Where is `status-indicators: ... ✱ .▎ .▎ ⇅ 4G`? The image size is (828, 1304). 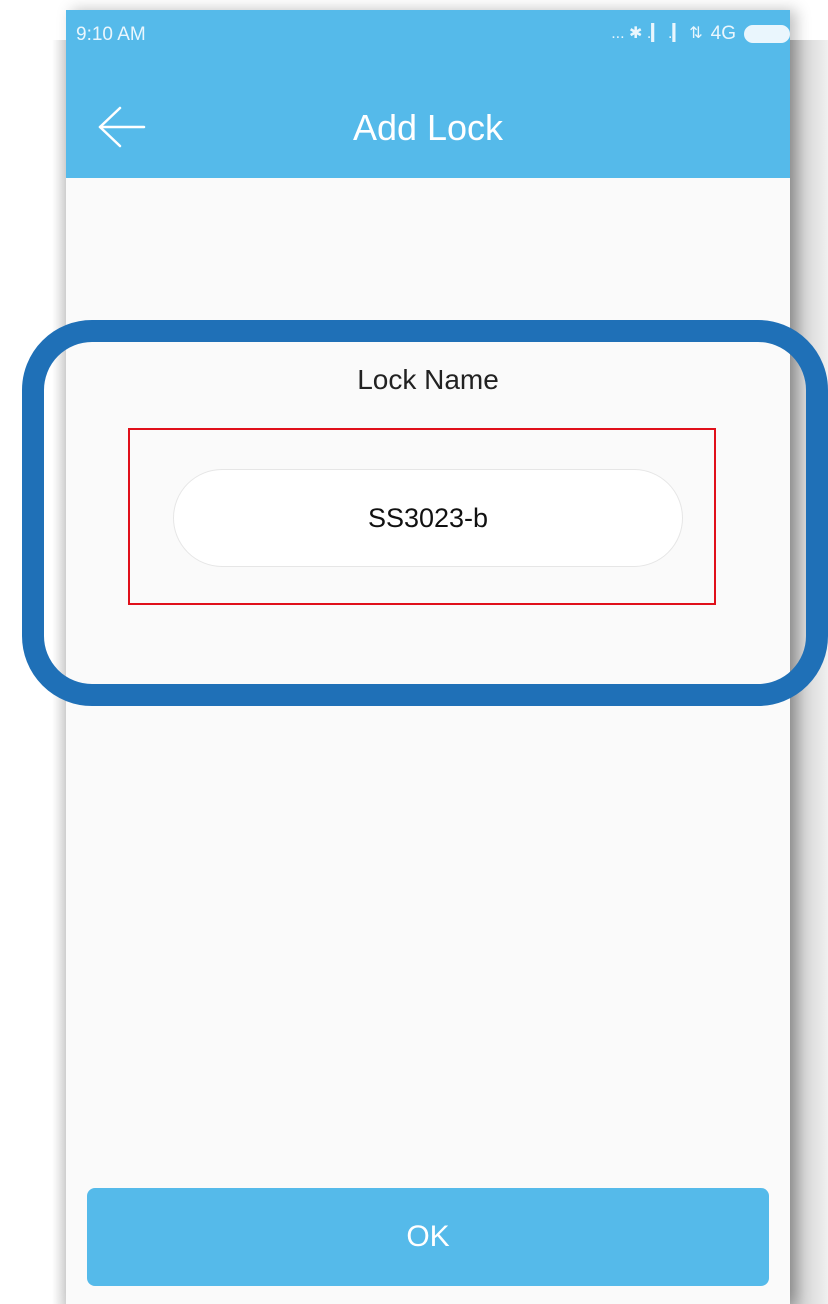 status-indicators: ... ✱ .▎ .▎ ⇅ 4G is located at coordinates (700, 34).